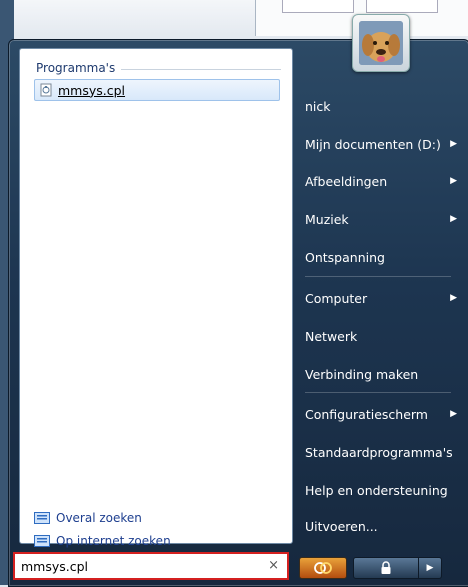 This screenshot has width=468, height=587. I want to click on power-icon, so click(323, 568).